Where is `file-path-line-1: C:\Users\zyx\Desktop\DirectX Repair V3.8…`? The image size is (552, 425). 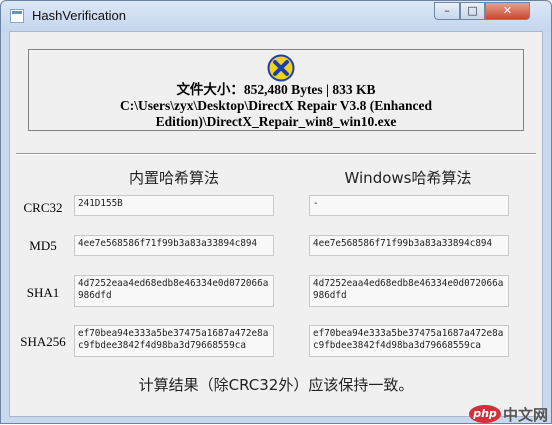 file-path-line-1: C:\Users\zyx\Desktop\DirectX Repair V3.8… is located at coordinates (276, 105).